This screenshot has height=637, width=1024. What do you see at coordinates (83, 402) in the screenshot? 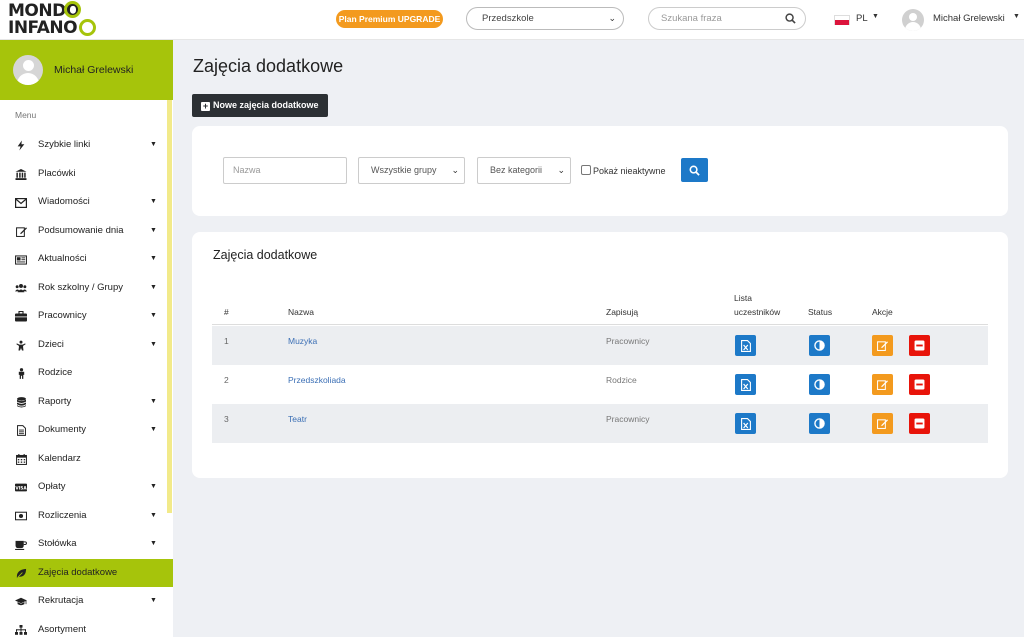
I see `sidebar-item-raporty: Raporty ▼` at bounding box center [83, 402].